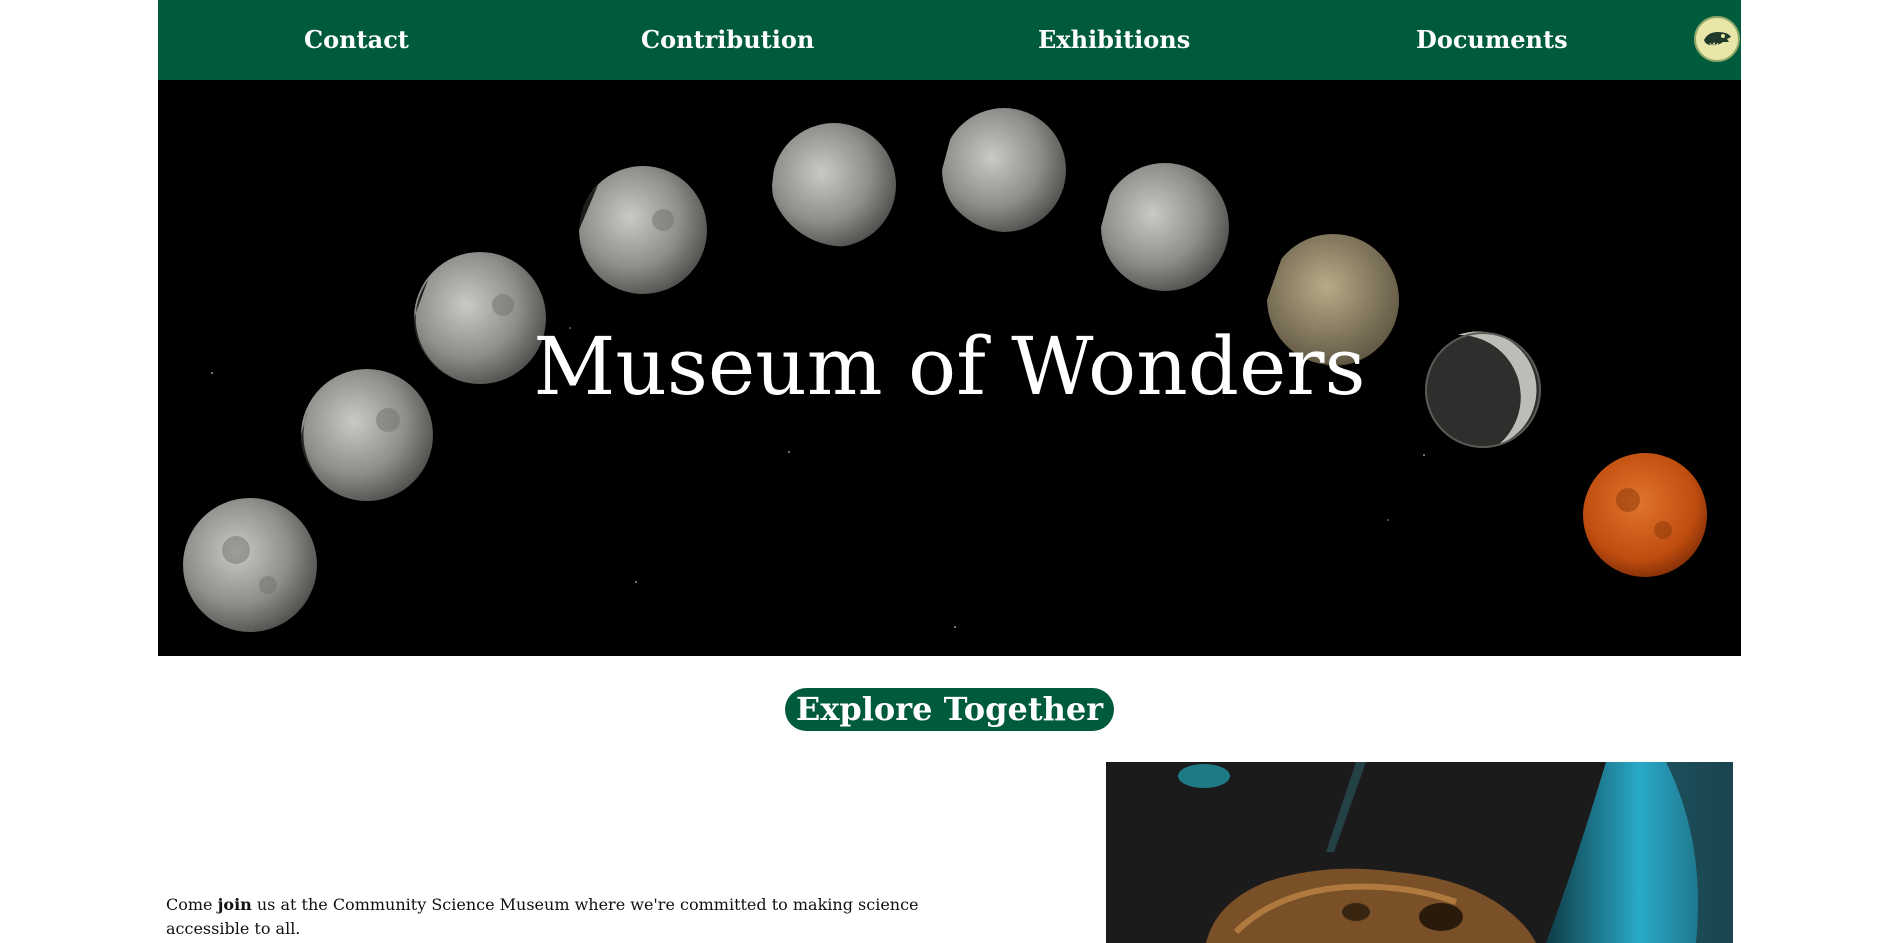  I want to click on nav-link-contribution: Contribution, so click(727, 40).